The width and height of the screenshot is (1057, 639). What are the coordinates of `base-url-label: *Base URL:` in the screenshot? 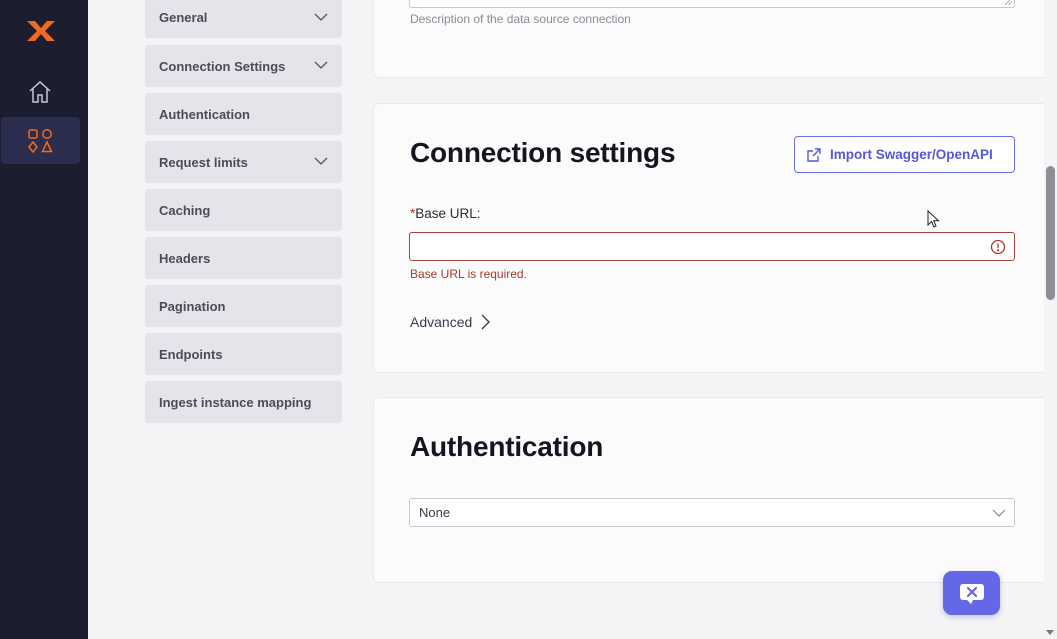 It's located at (445, 213).